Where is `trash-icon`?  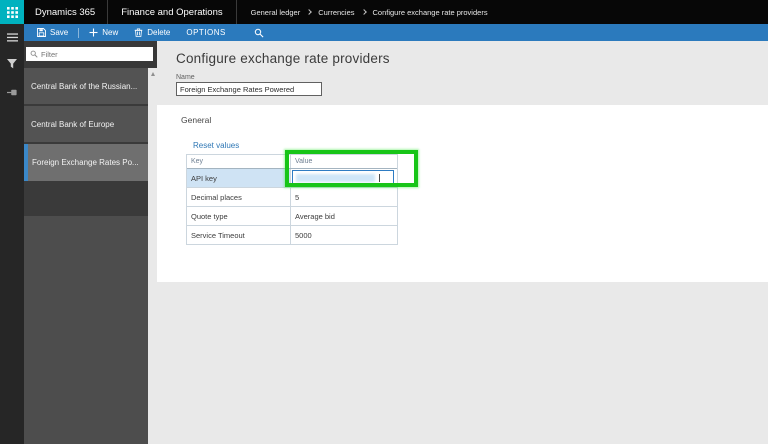
trash-icon is located at coordinates (138, 32).